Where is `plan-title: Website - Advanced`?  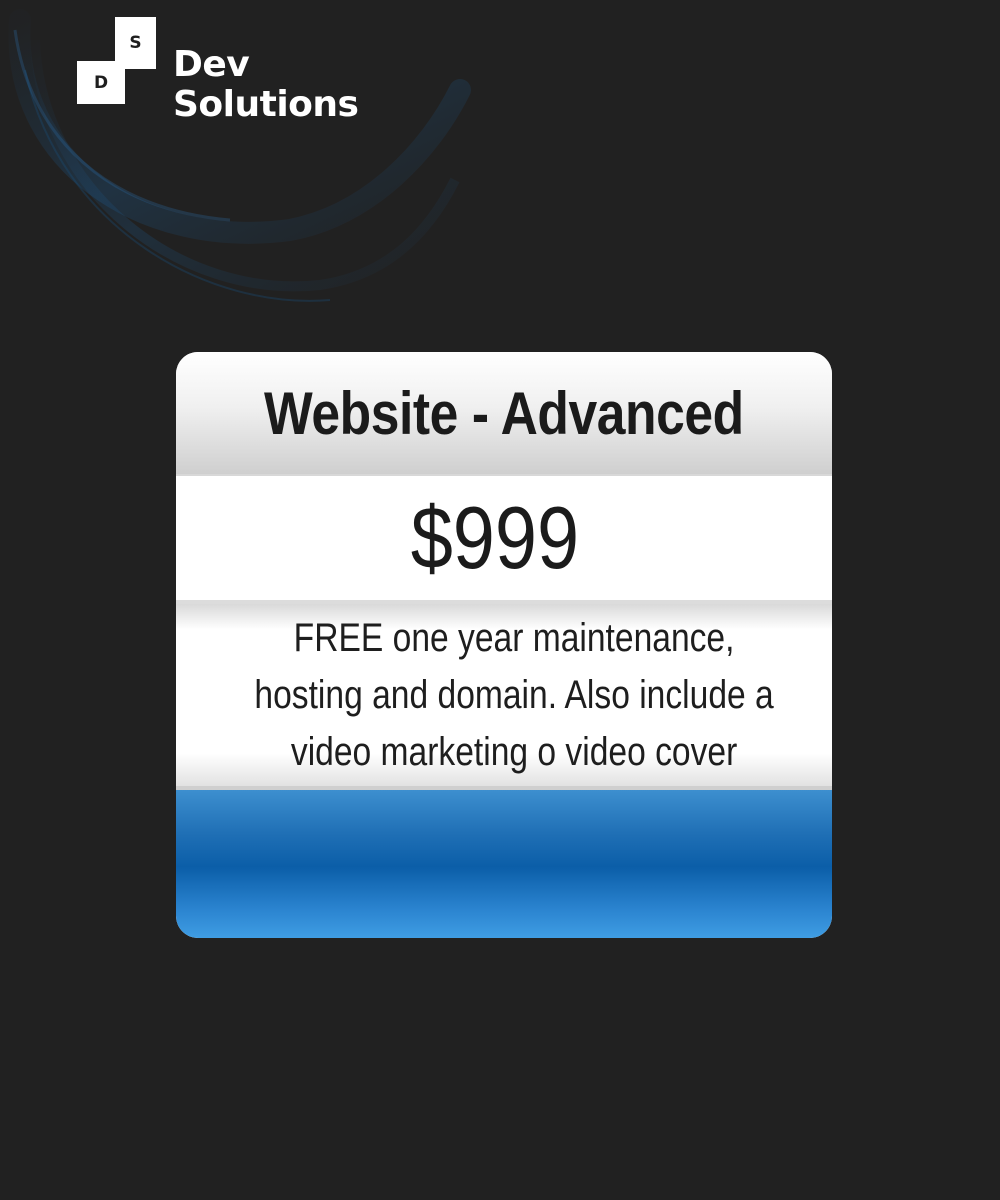 plan-title: Website - Advanced is located at coordinates (504, 413).